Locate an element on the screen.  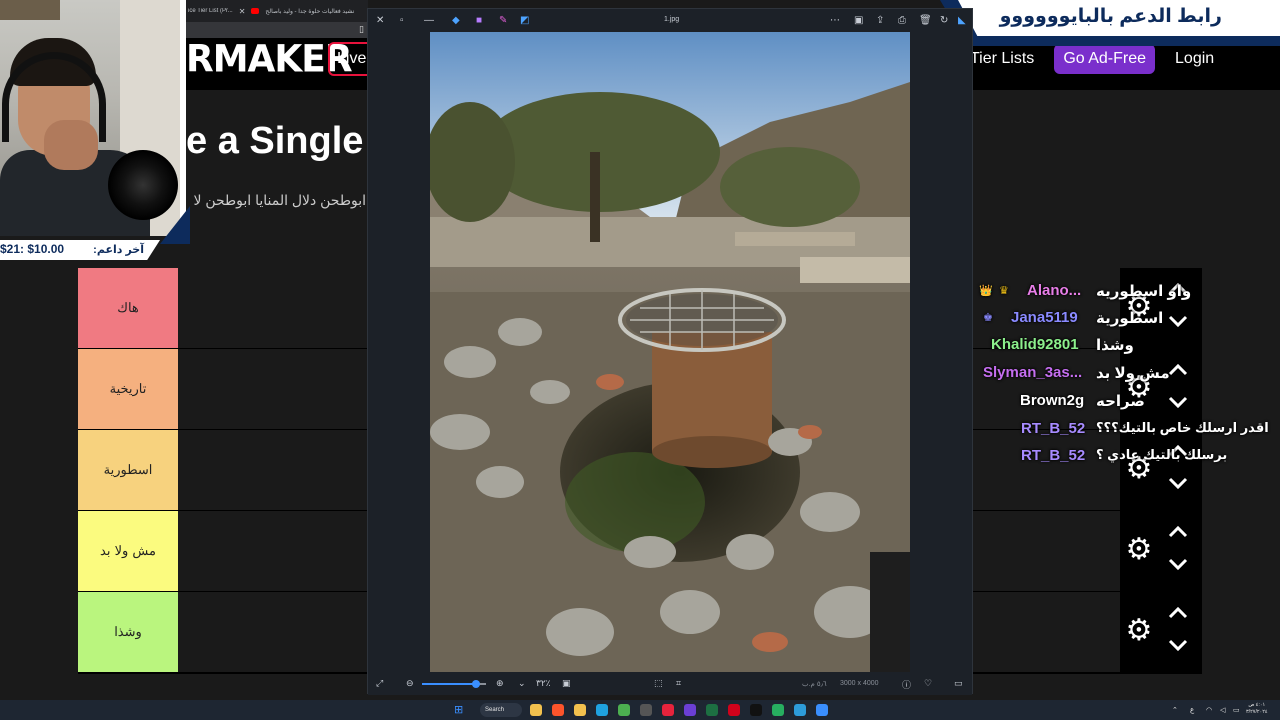
record-icon is located at coordinates (734, 710).